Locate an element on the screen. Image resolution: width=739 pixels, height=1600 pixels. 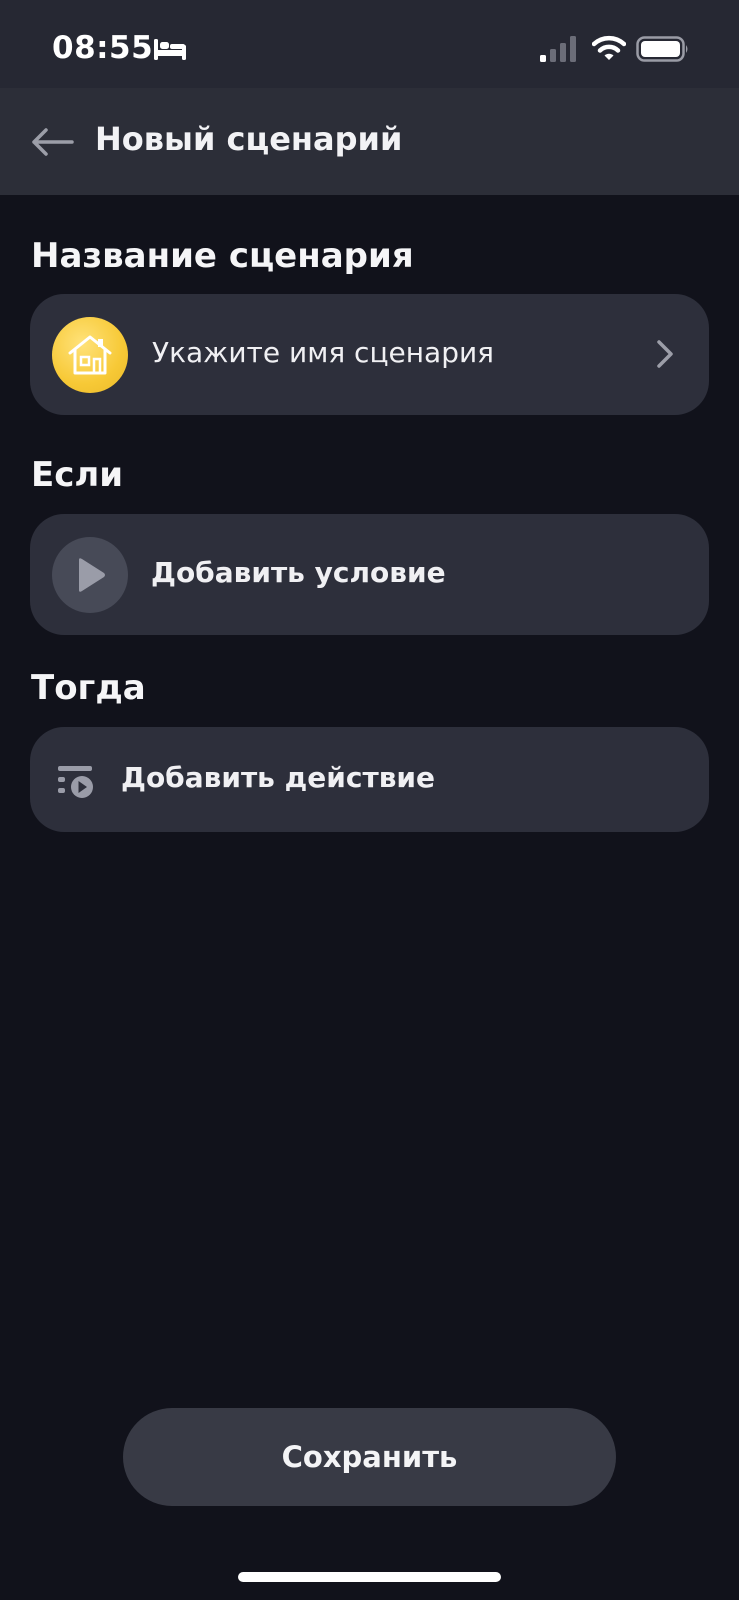
page-title: Новый сценарий is located at coordinates (249, 139).